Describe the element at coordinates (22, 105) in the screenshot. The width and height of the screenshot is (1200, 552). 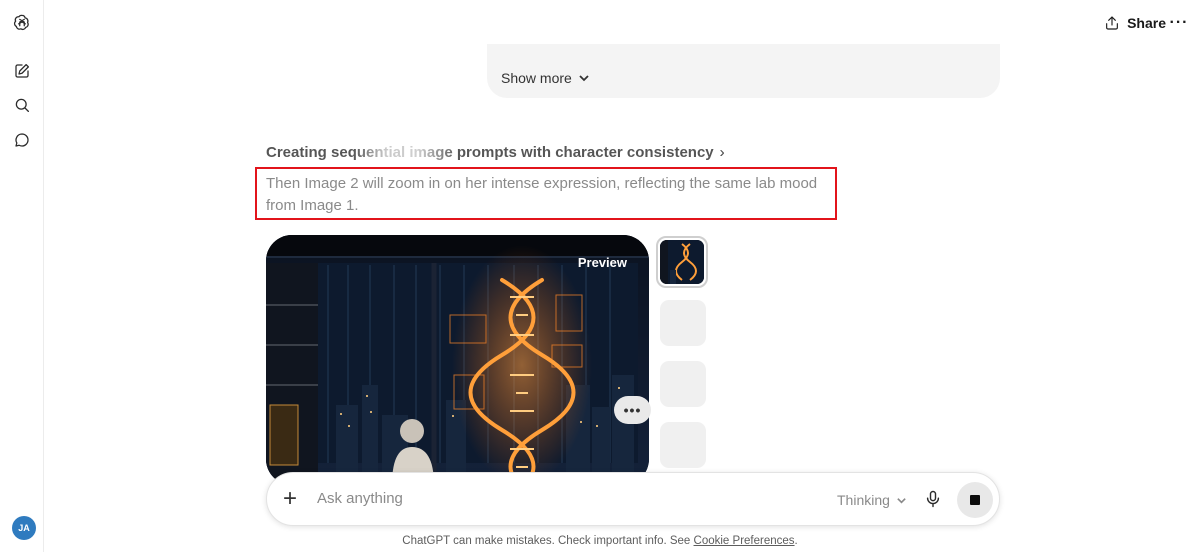
I see `search-icon` at that location.